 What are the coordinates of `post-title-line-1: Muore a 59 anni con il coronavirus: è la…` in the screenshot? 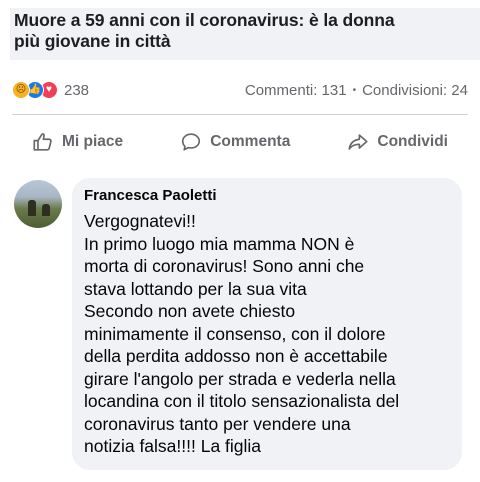 It's located at (204, 20).